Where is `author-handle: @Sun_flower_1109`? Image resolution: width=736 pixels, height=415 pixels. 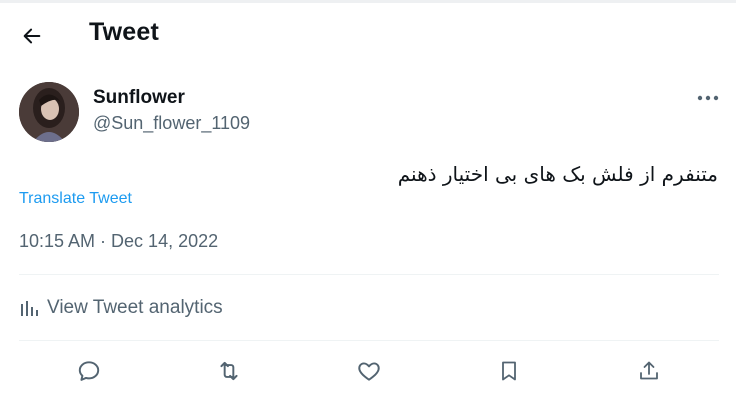
author-handle: @Sun_flower_1109 is located at coordinates (171, 123).